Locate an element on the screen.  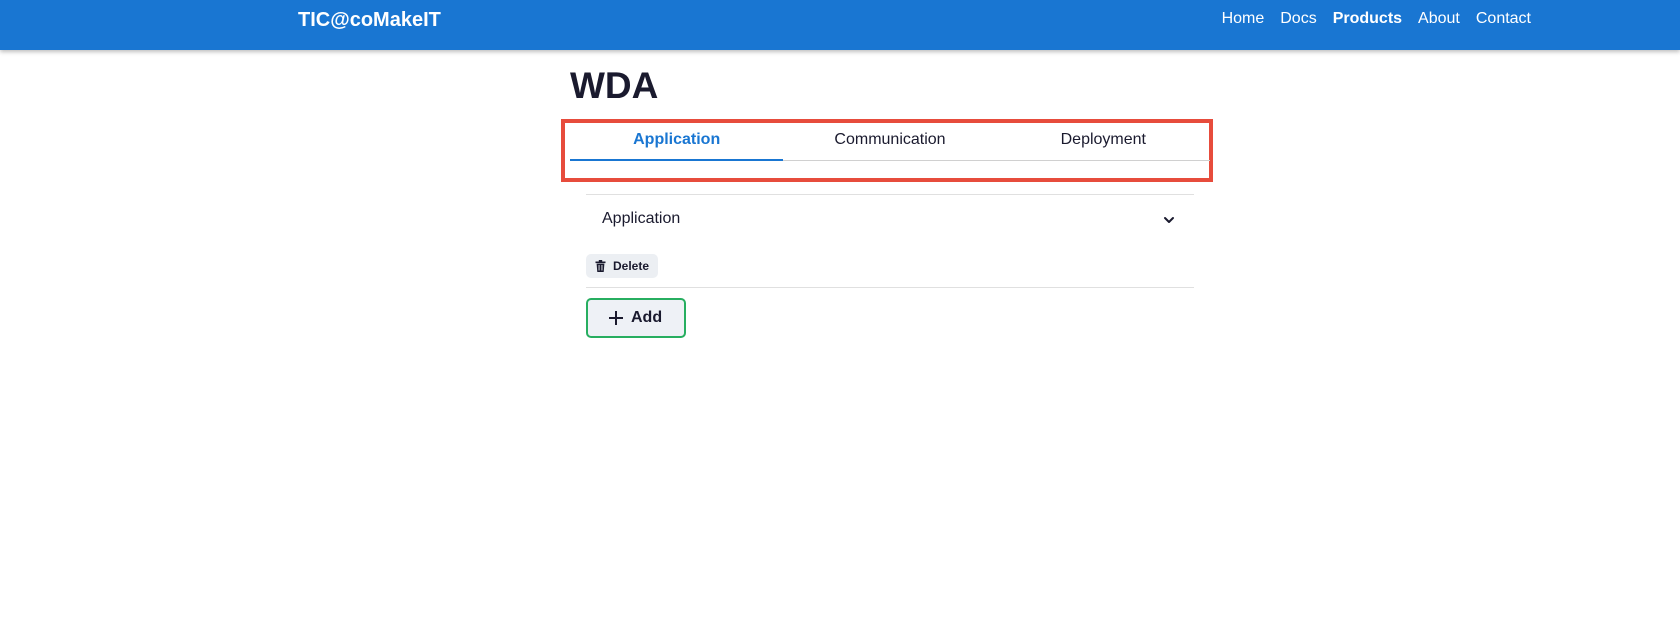
nav-link-docs: Docs is located at coordinates (1298, 19).